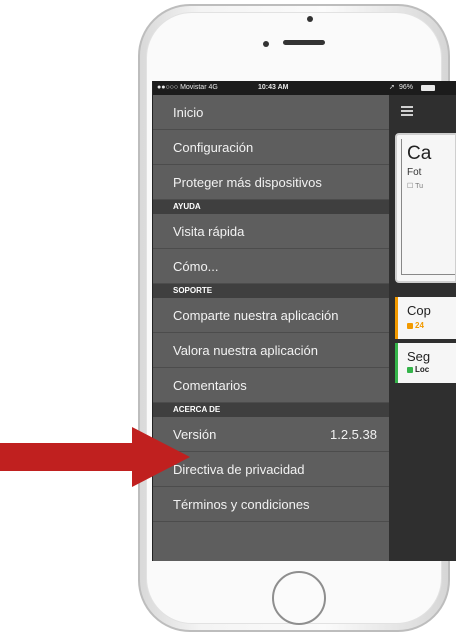  I want to click on status-bar: ●●○○○ Movistar 4G 10:43 AM ➚ 96%, so click(304, 88).